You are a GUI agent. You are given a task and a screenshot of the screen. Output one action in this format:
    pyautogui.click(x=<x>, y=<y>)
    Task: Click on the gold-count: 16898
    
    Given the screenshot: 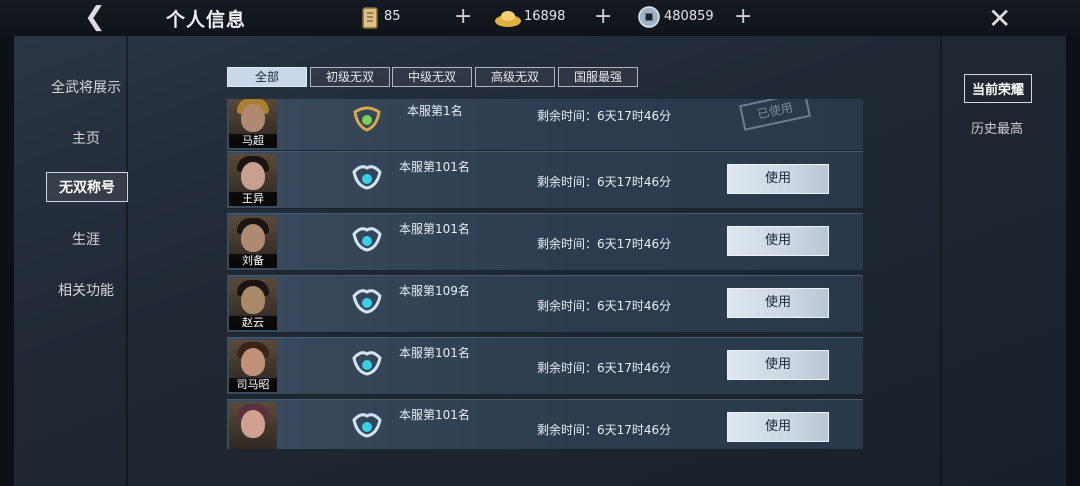 What is the action you would take?
    pyautogui.click(x=545, y=16)
    